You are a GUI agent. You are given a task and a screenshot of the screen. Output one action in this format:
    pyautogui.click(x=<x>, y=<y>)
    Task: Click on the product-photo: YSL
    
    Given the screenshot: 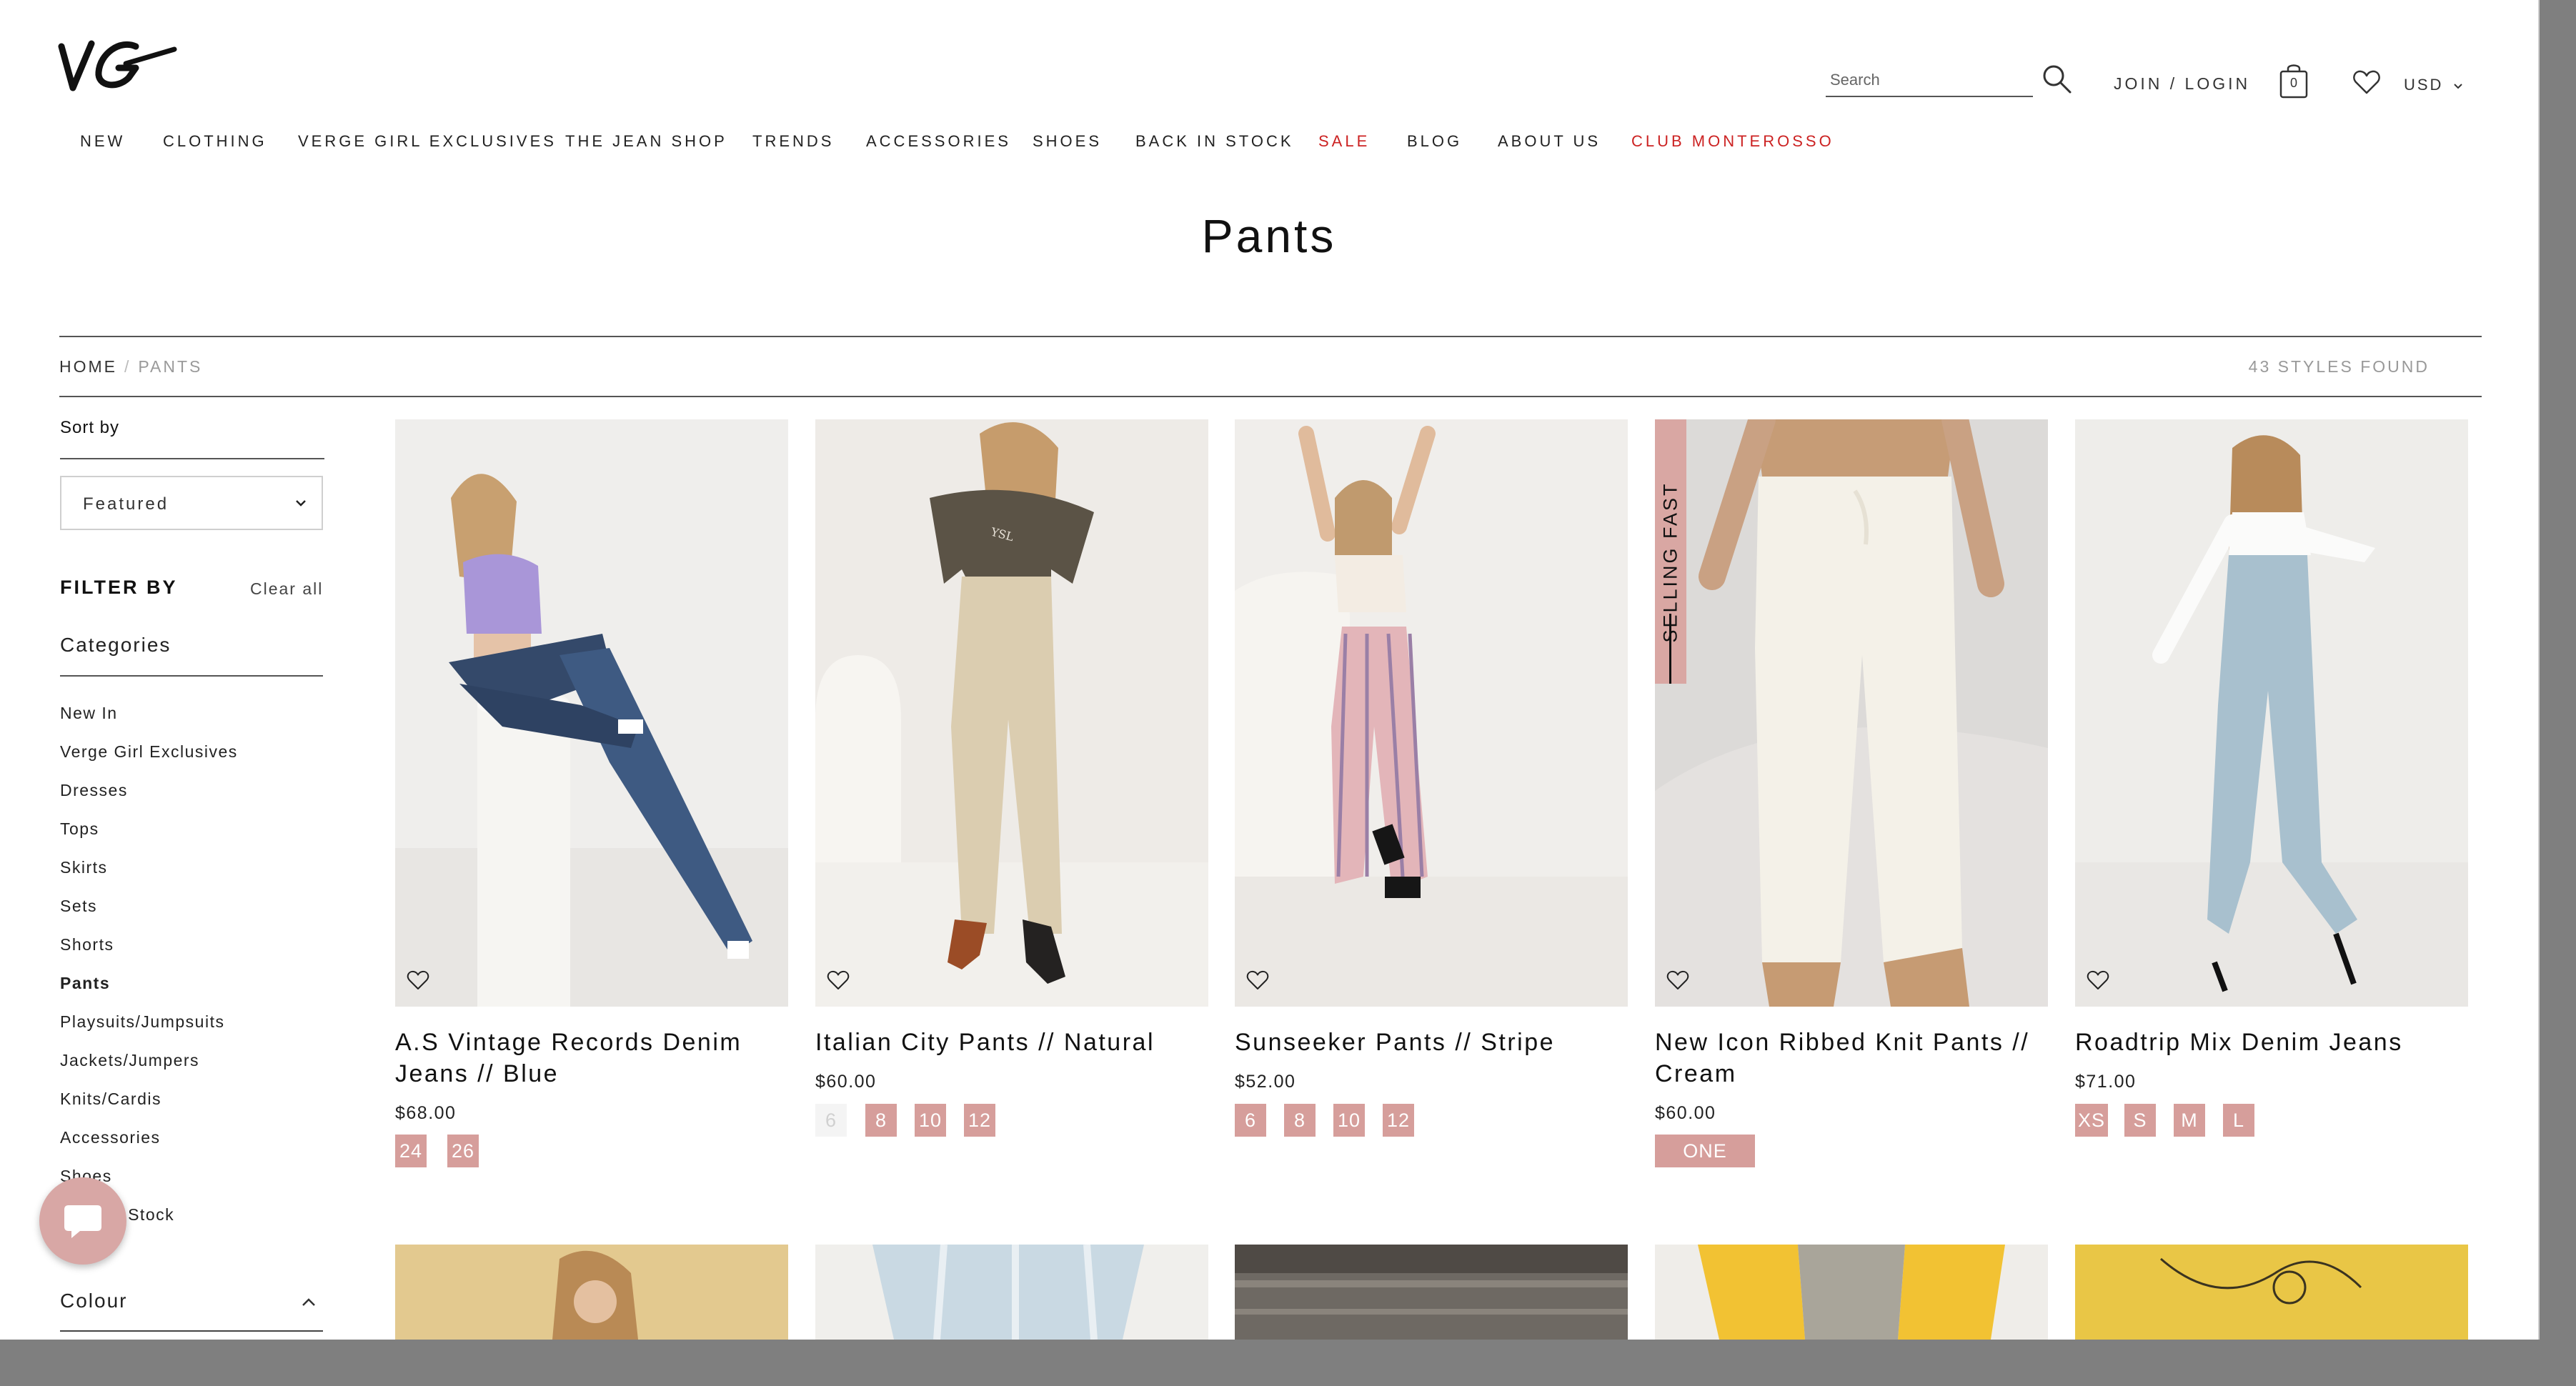 What is the action you would take?
    pyautogui.click(x=1011, y=713)
    